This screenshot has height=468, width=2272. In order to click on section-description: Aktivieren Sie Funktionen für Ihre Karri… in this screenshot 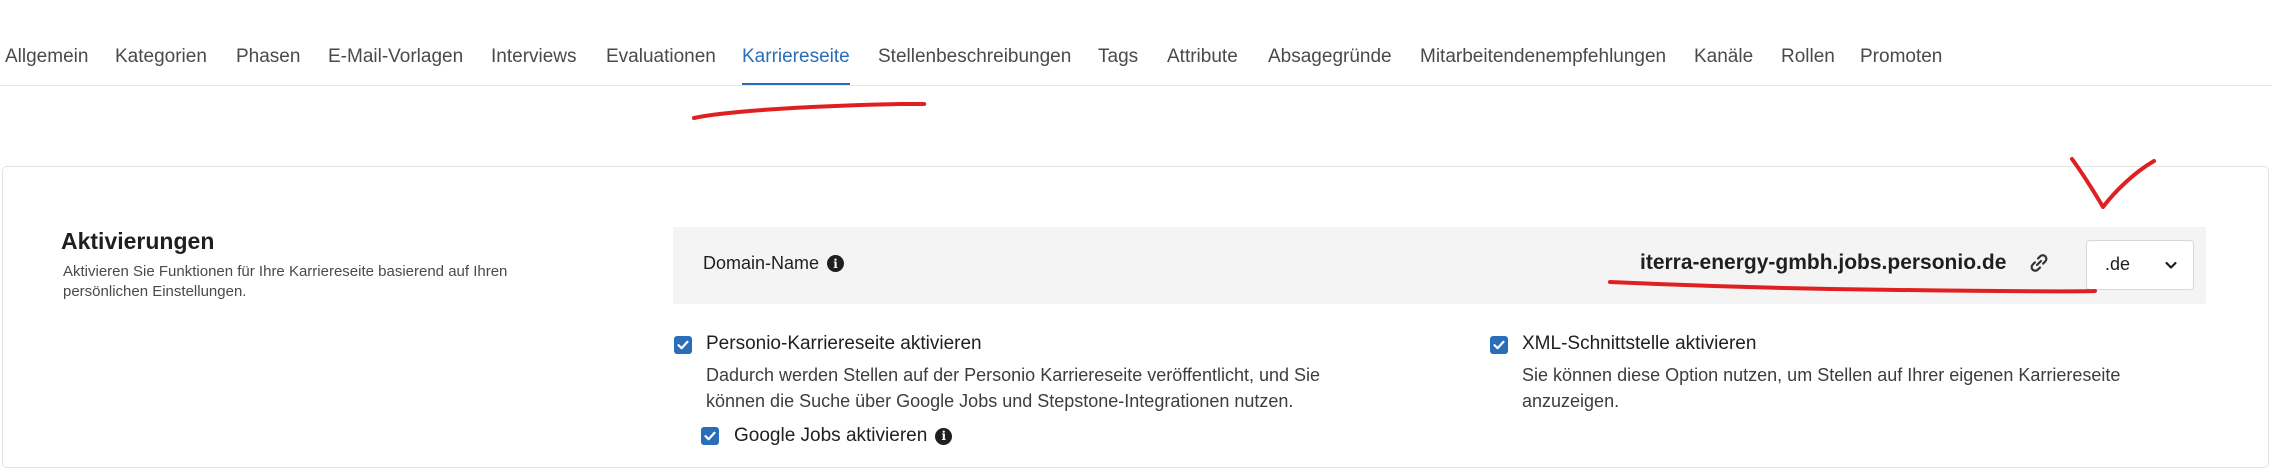, I will do `click(285, 281)`.